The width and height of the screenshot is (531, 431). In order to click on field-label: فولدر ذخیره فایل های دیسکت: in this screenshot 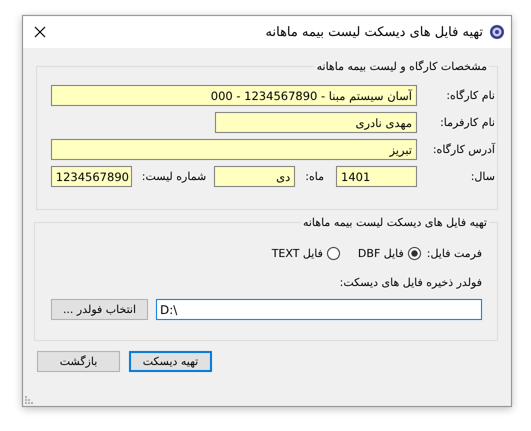, I will do `click(410, 282)`.